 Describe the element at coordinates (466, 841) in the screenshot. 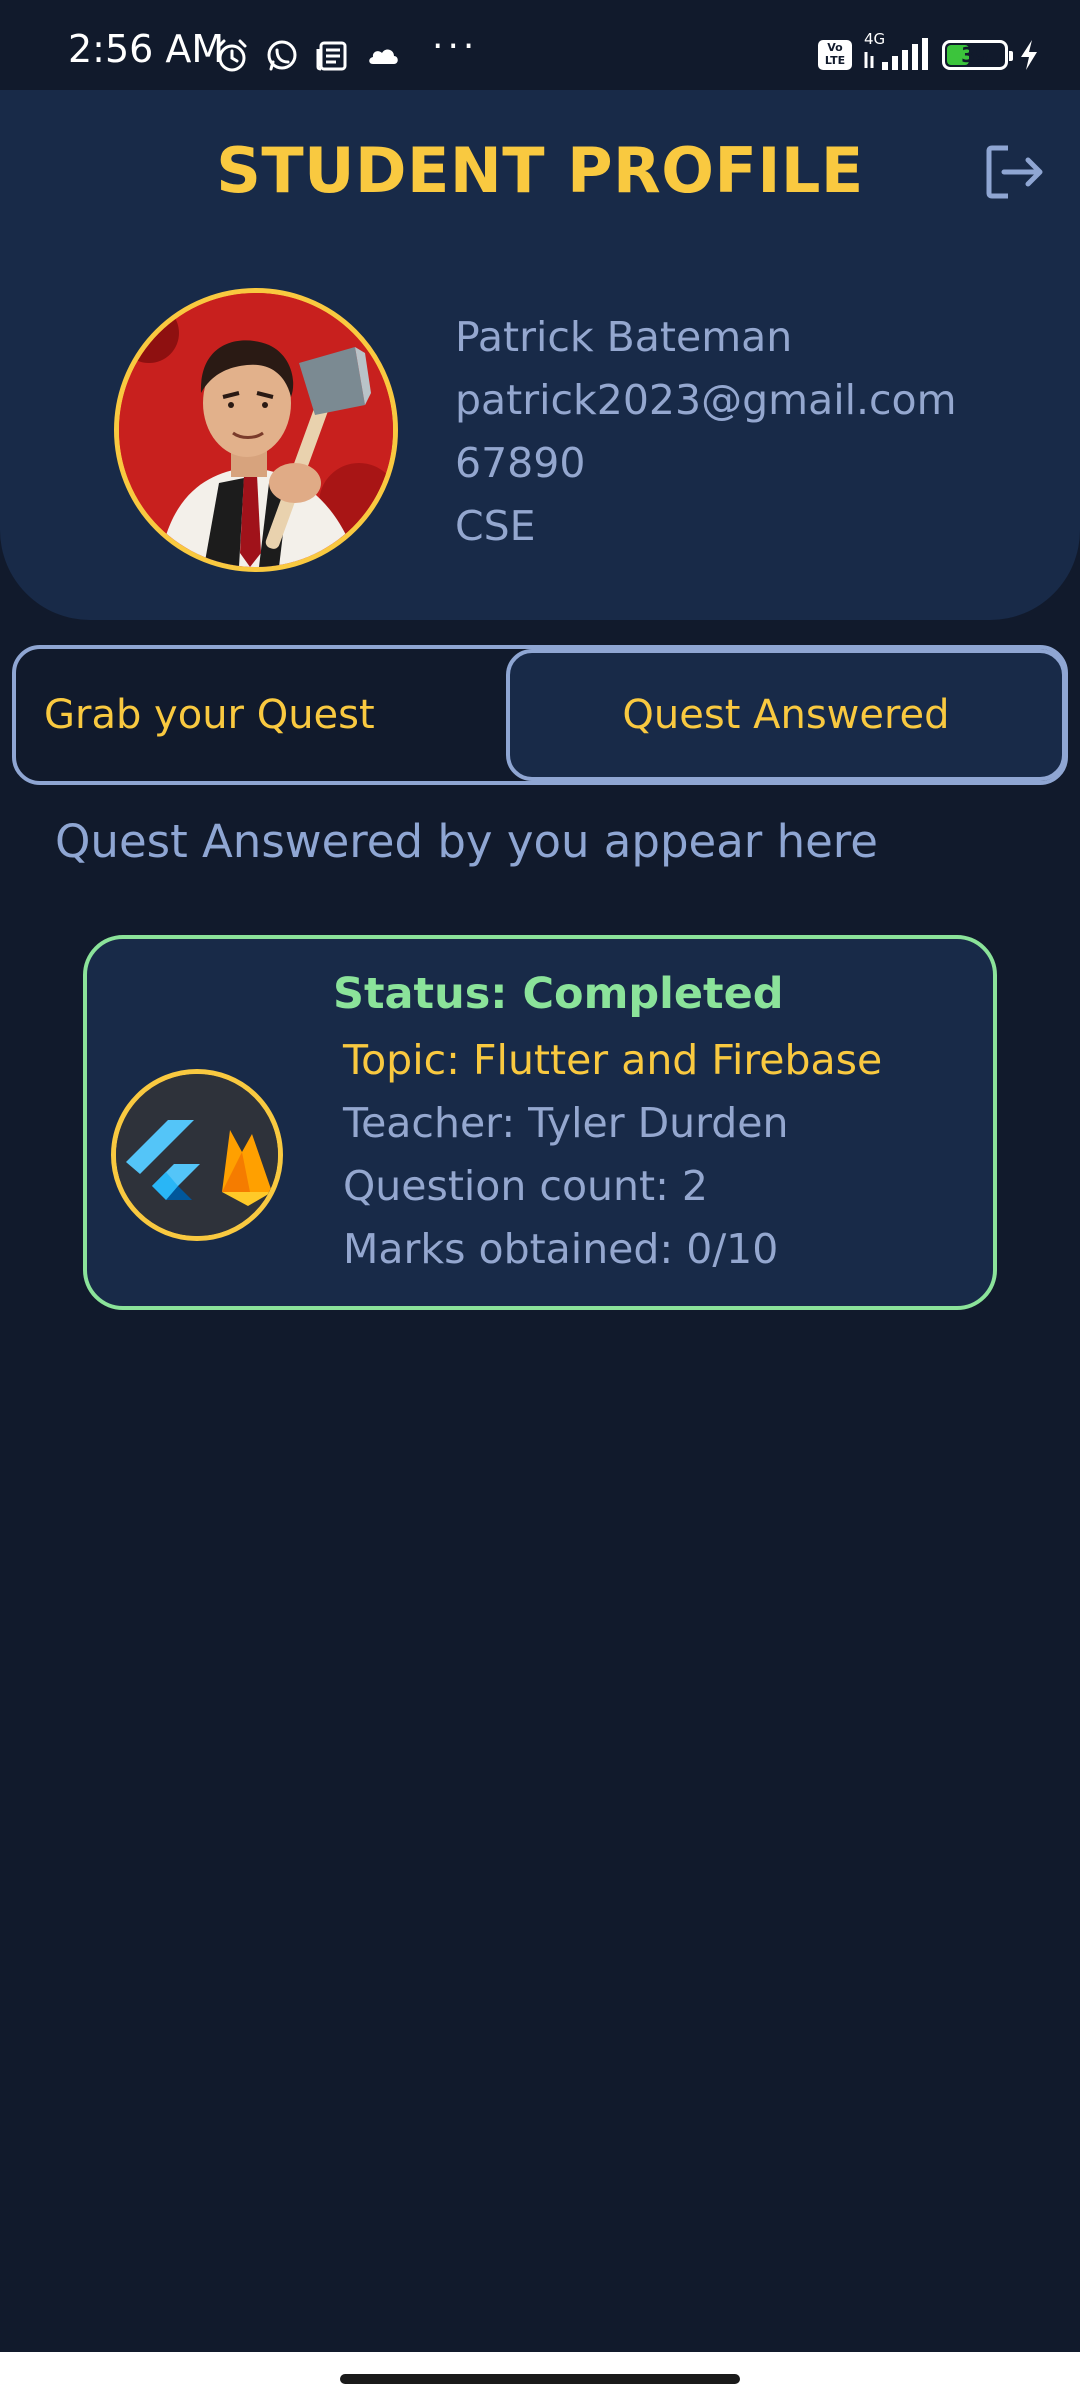

I see `section-caption: Quest Answered by you appear here` at that location.